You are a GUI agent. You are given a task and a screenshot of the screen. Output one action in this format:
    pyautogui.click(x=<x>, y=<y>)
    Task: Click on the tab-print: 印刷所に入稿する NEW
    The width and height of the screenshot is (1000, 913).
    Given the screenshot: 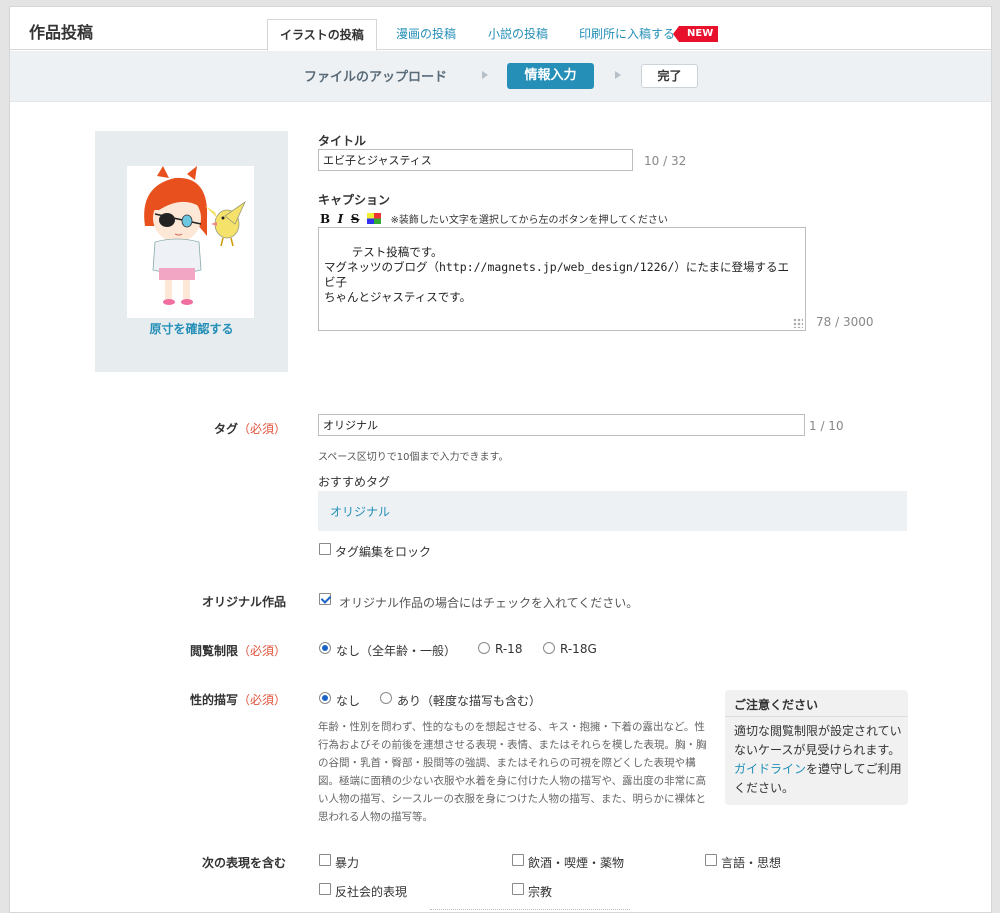 What is the action you would take?
    pyautogui.click(x=649, y=34)
    